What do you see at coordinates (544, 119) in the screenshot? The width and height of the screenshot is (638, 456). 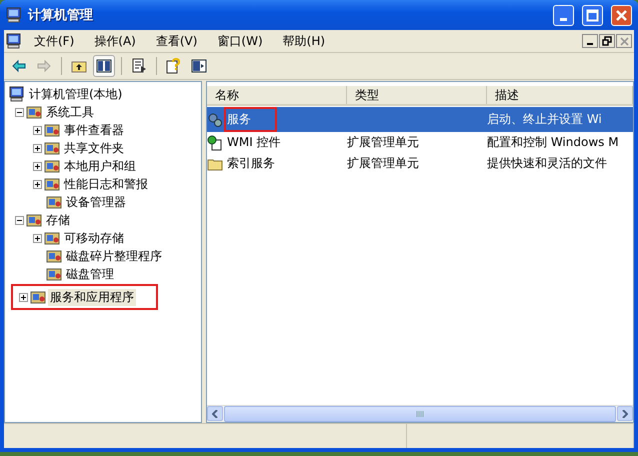 I see `item-description: 启动、终止并设置 Wi` at bounding box center [544, 119].